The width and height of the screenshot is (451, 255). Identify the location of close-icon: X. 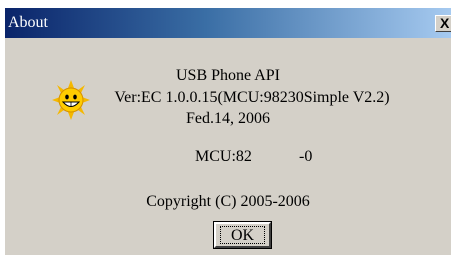
(445, 23).